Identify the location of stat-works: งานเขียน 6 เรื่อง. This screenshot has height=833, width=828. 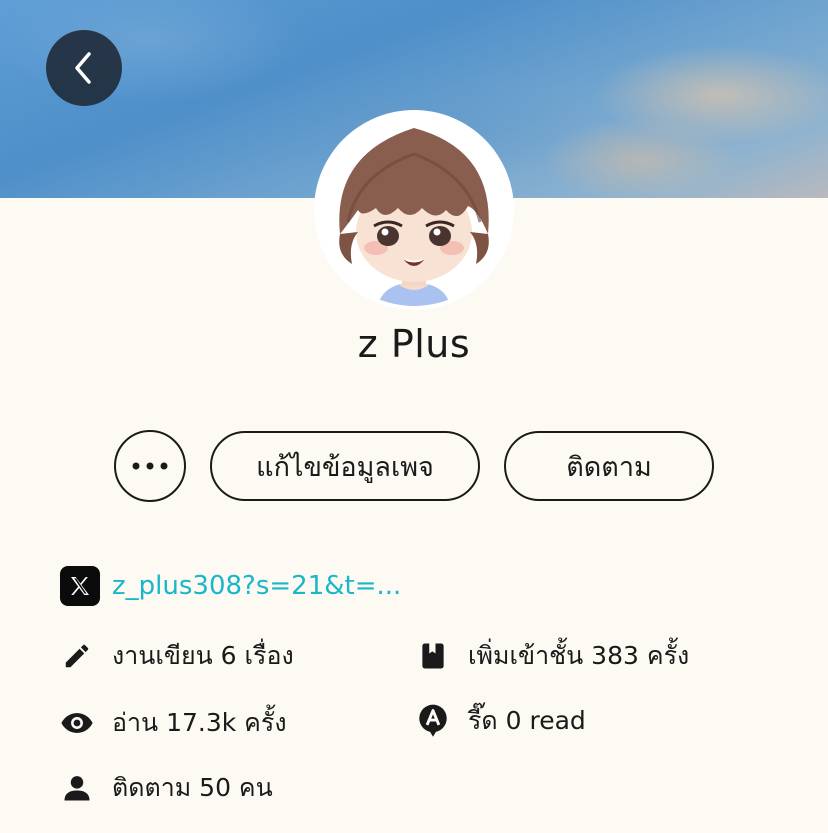
(177, 656).